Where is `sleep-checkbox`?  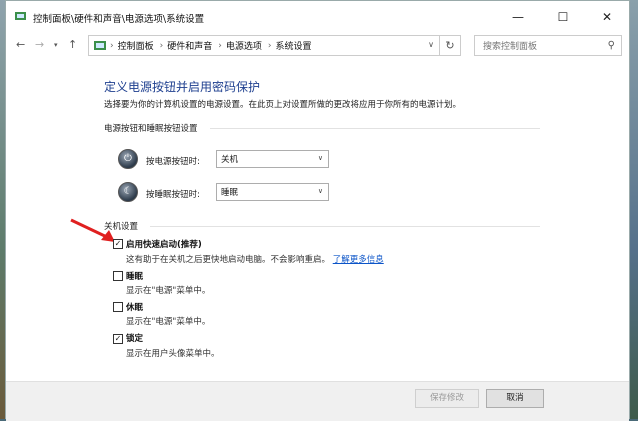
sleep-checkbox is located at coordinates (118, 276).